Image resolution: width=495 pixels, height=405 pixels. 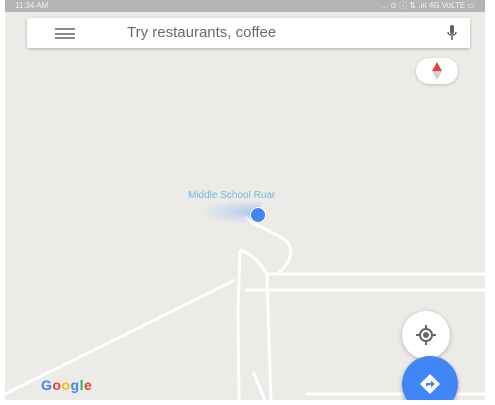 What do you see at coordinates (245, 6) in the screenshot?
I see `status-bar: 11:34 AM ... ⊙ ⓘ ⇅ .ııl 4G VoLTE ▭` at bounding box center [245, 6].